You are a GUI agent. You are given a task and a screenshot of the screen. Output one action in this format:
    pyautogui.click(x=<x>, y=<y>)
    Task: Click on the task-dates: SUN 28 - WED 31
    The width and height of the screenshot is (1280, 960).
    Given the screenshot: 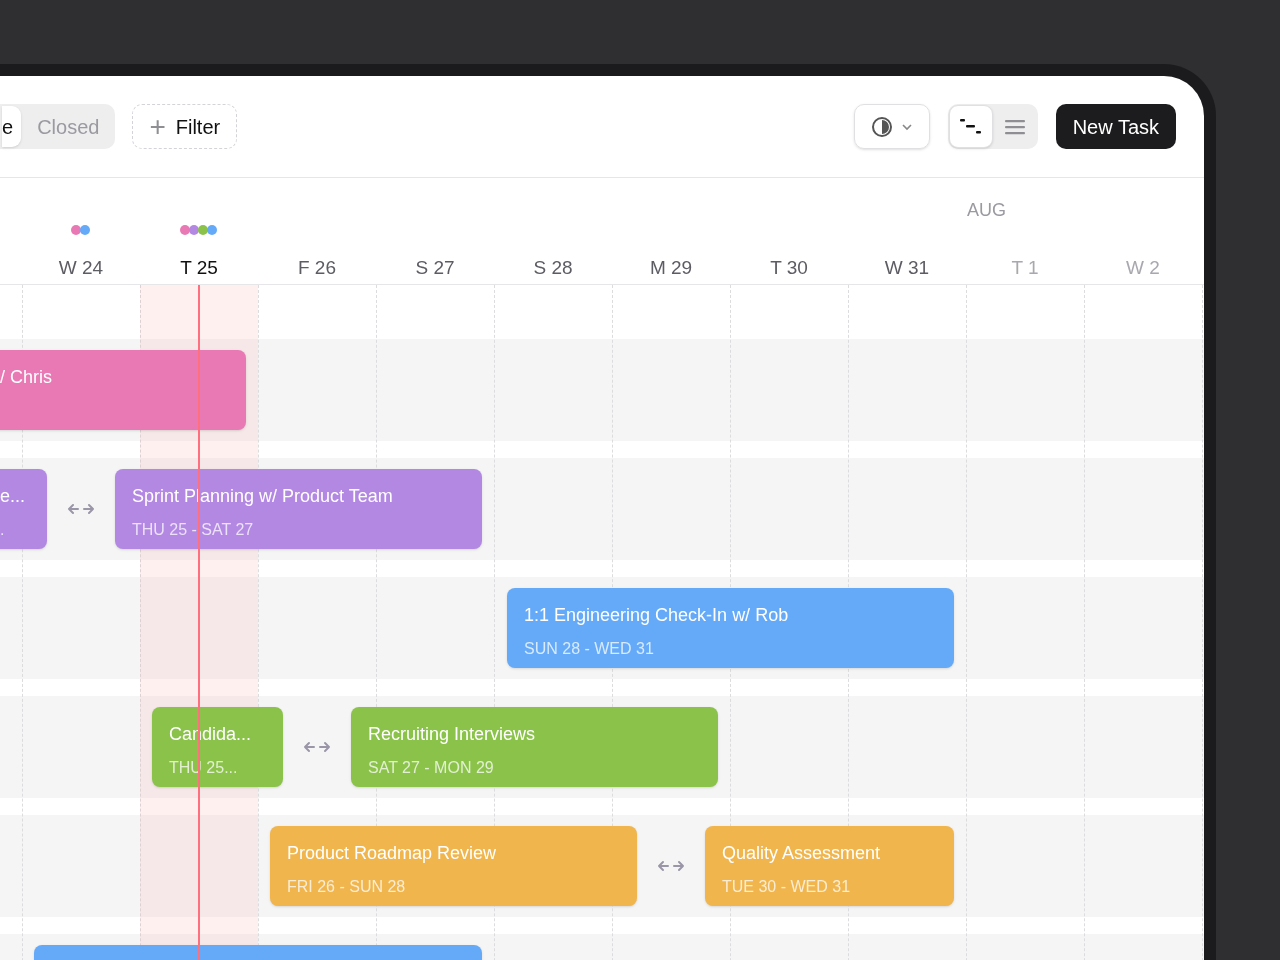 What is the action you would take?
    pyautogui.click(x=589, y=649)
    